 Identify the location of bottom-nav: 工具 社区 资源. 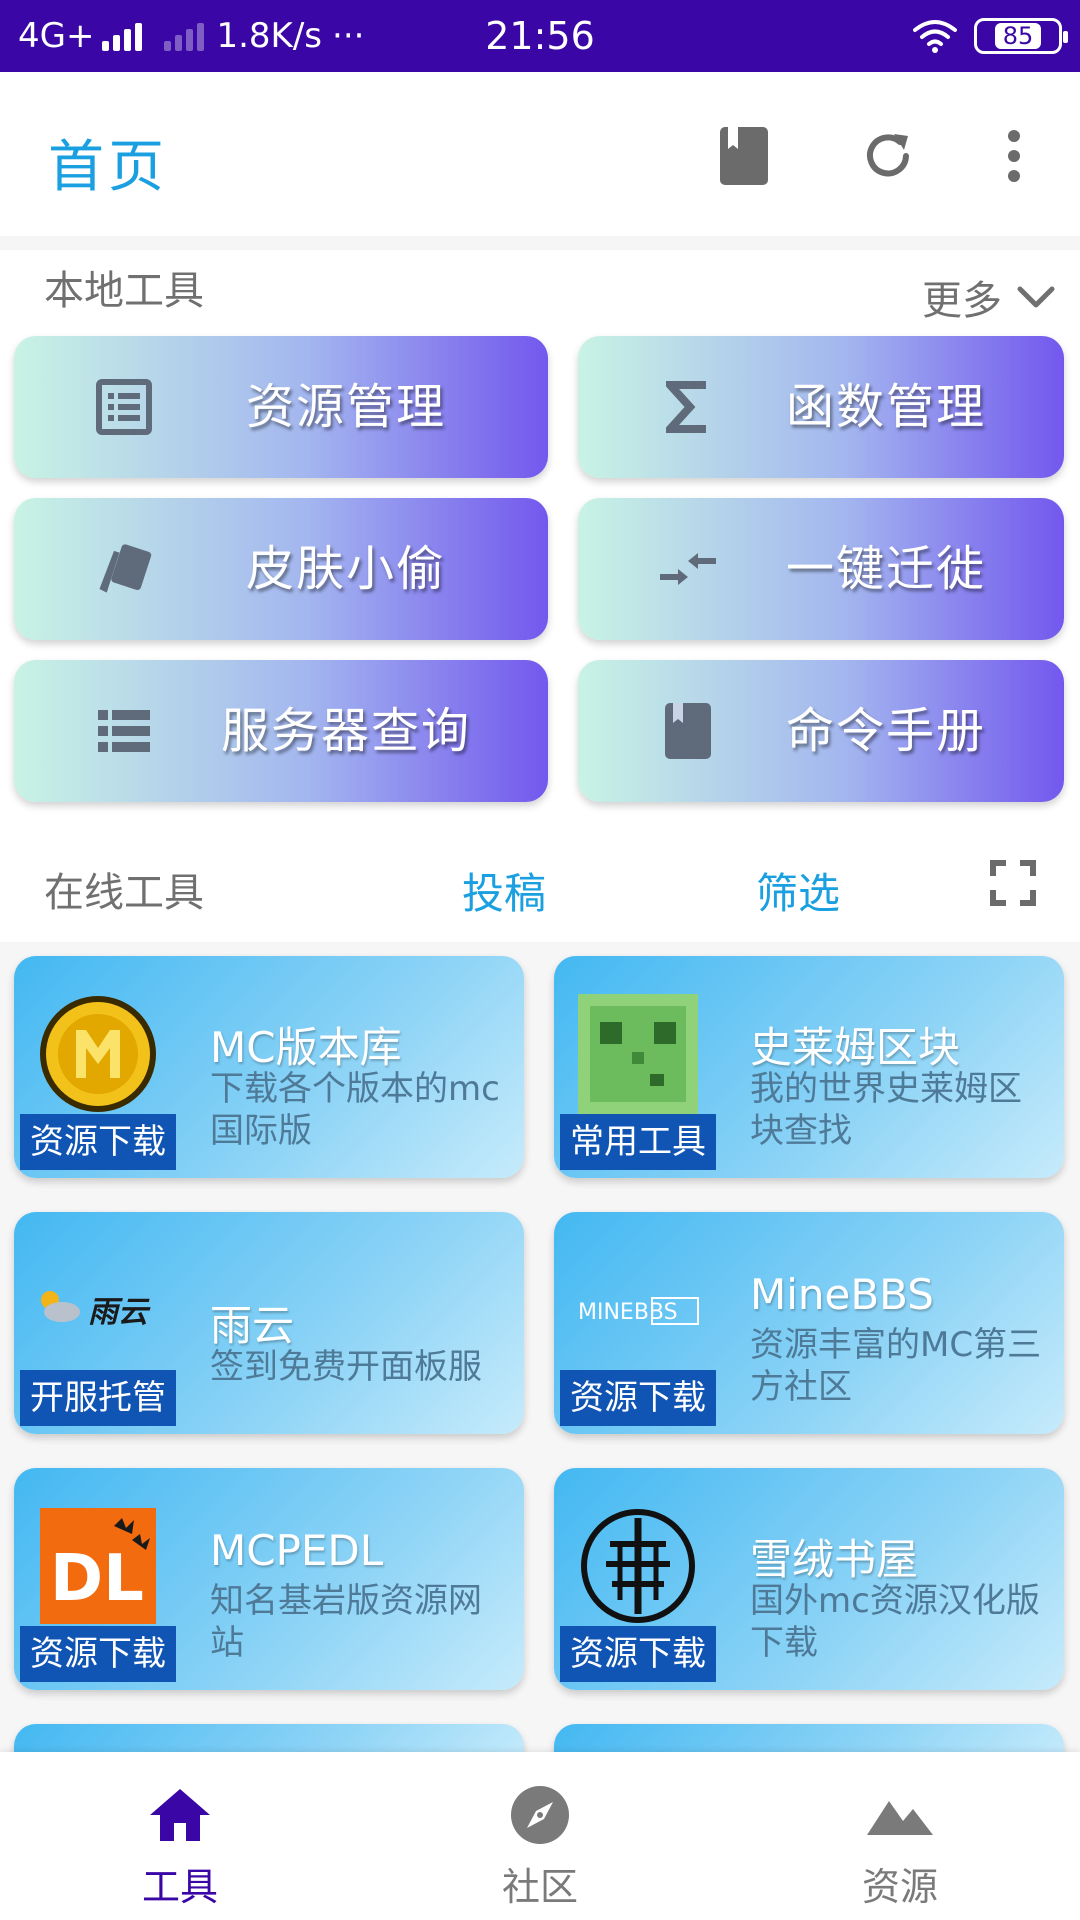
(540, 1836).